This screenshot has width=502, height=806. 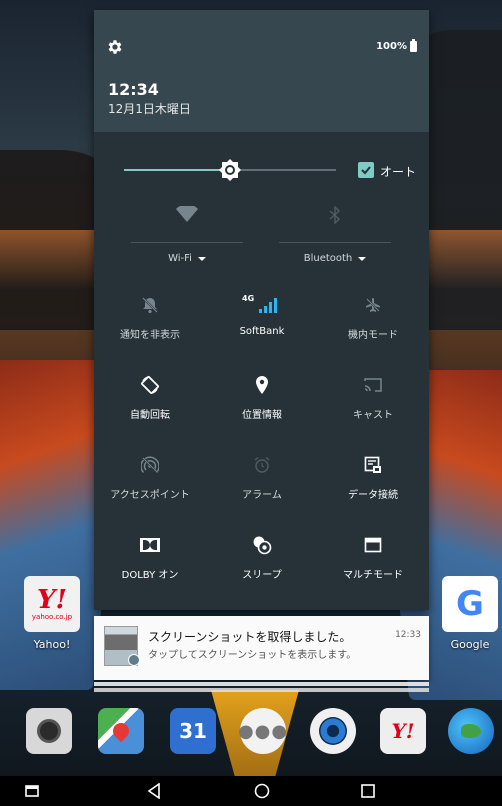 I want to click on navigation-bar, so click(x=251, y=791).